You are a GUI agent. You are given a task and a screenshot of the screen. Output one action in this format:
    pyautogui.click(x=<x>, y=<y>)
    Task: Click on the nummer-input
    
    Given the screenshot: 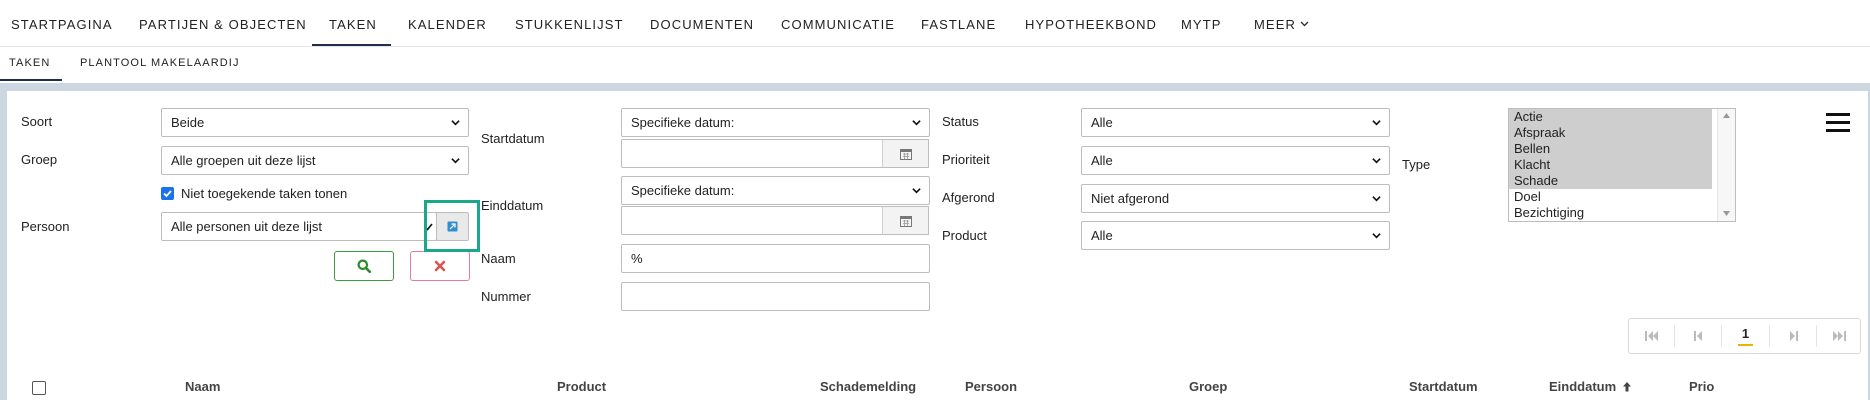 What is the action you would take?
    pyautogui.click(x=775, y=296)
    